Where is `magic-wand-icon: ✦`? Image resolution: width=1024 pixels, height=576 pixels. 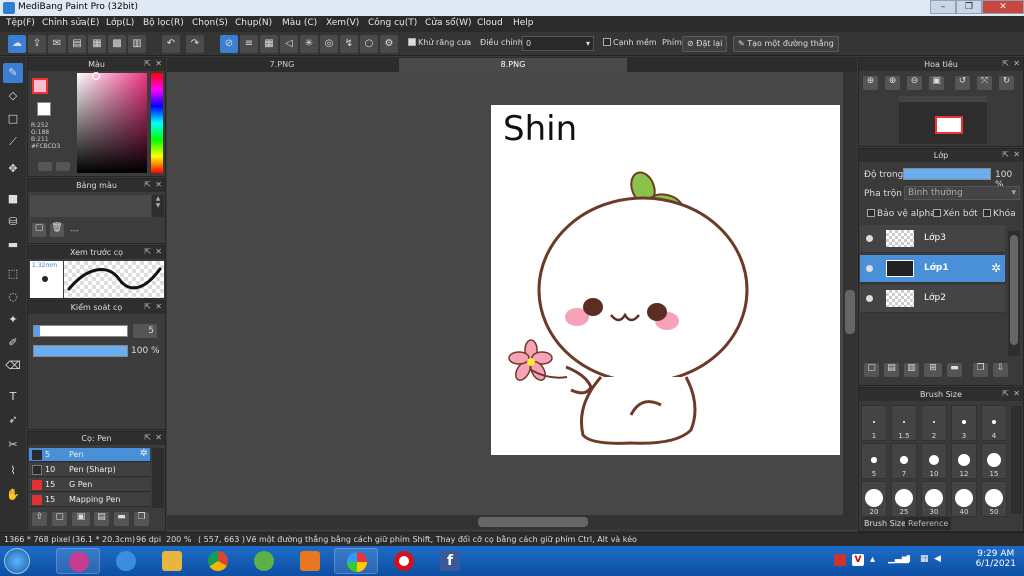
magic-wand-icon: ✦ is located at coordinates (13, 320).